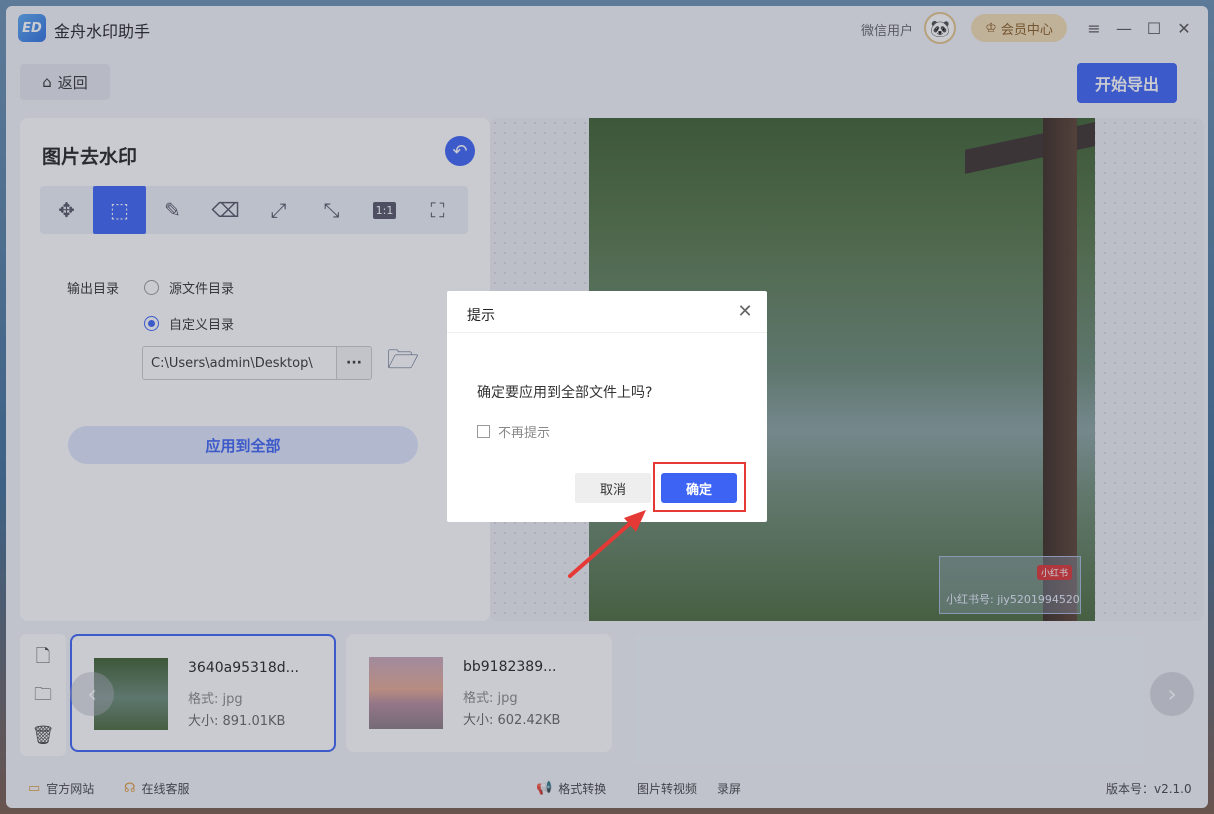  I want to click on checkbox-icon, so click(483, 431).